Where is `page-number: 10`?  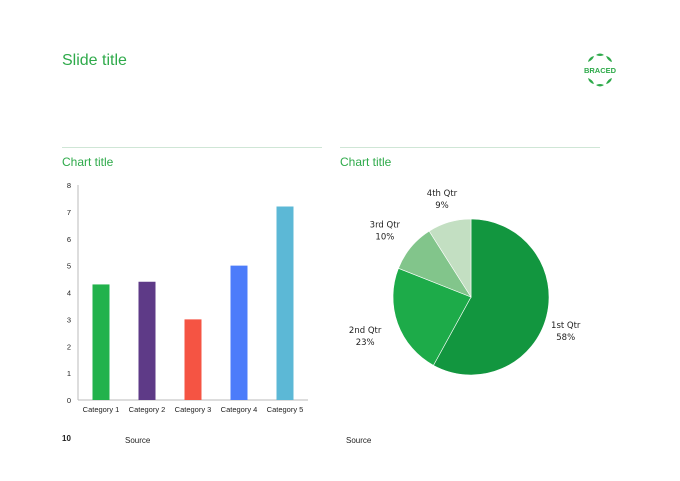 page-number: 10 is located at coordinates (66, 438).